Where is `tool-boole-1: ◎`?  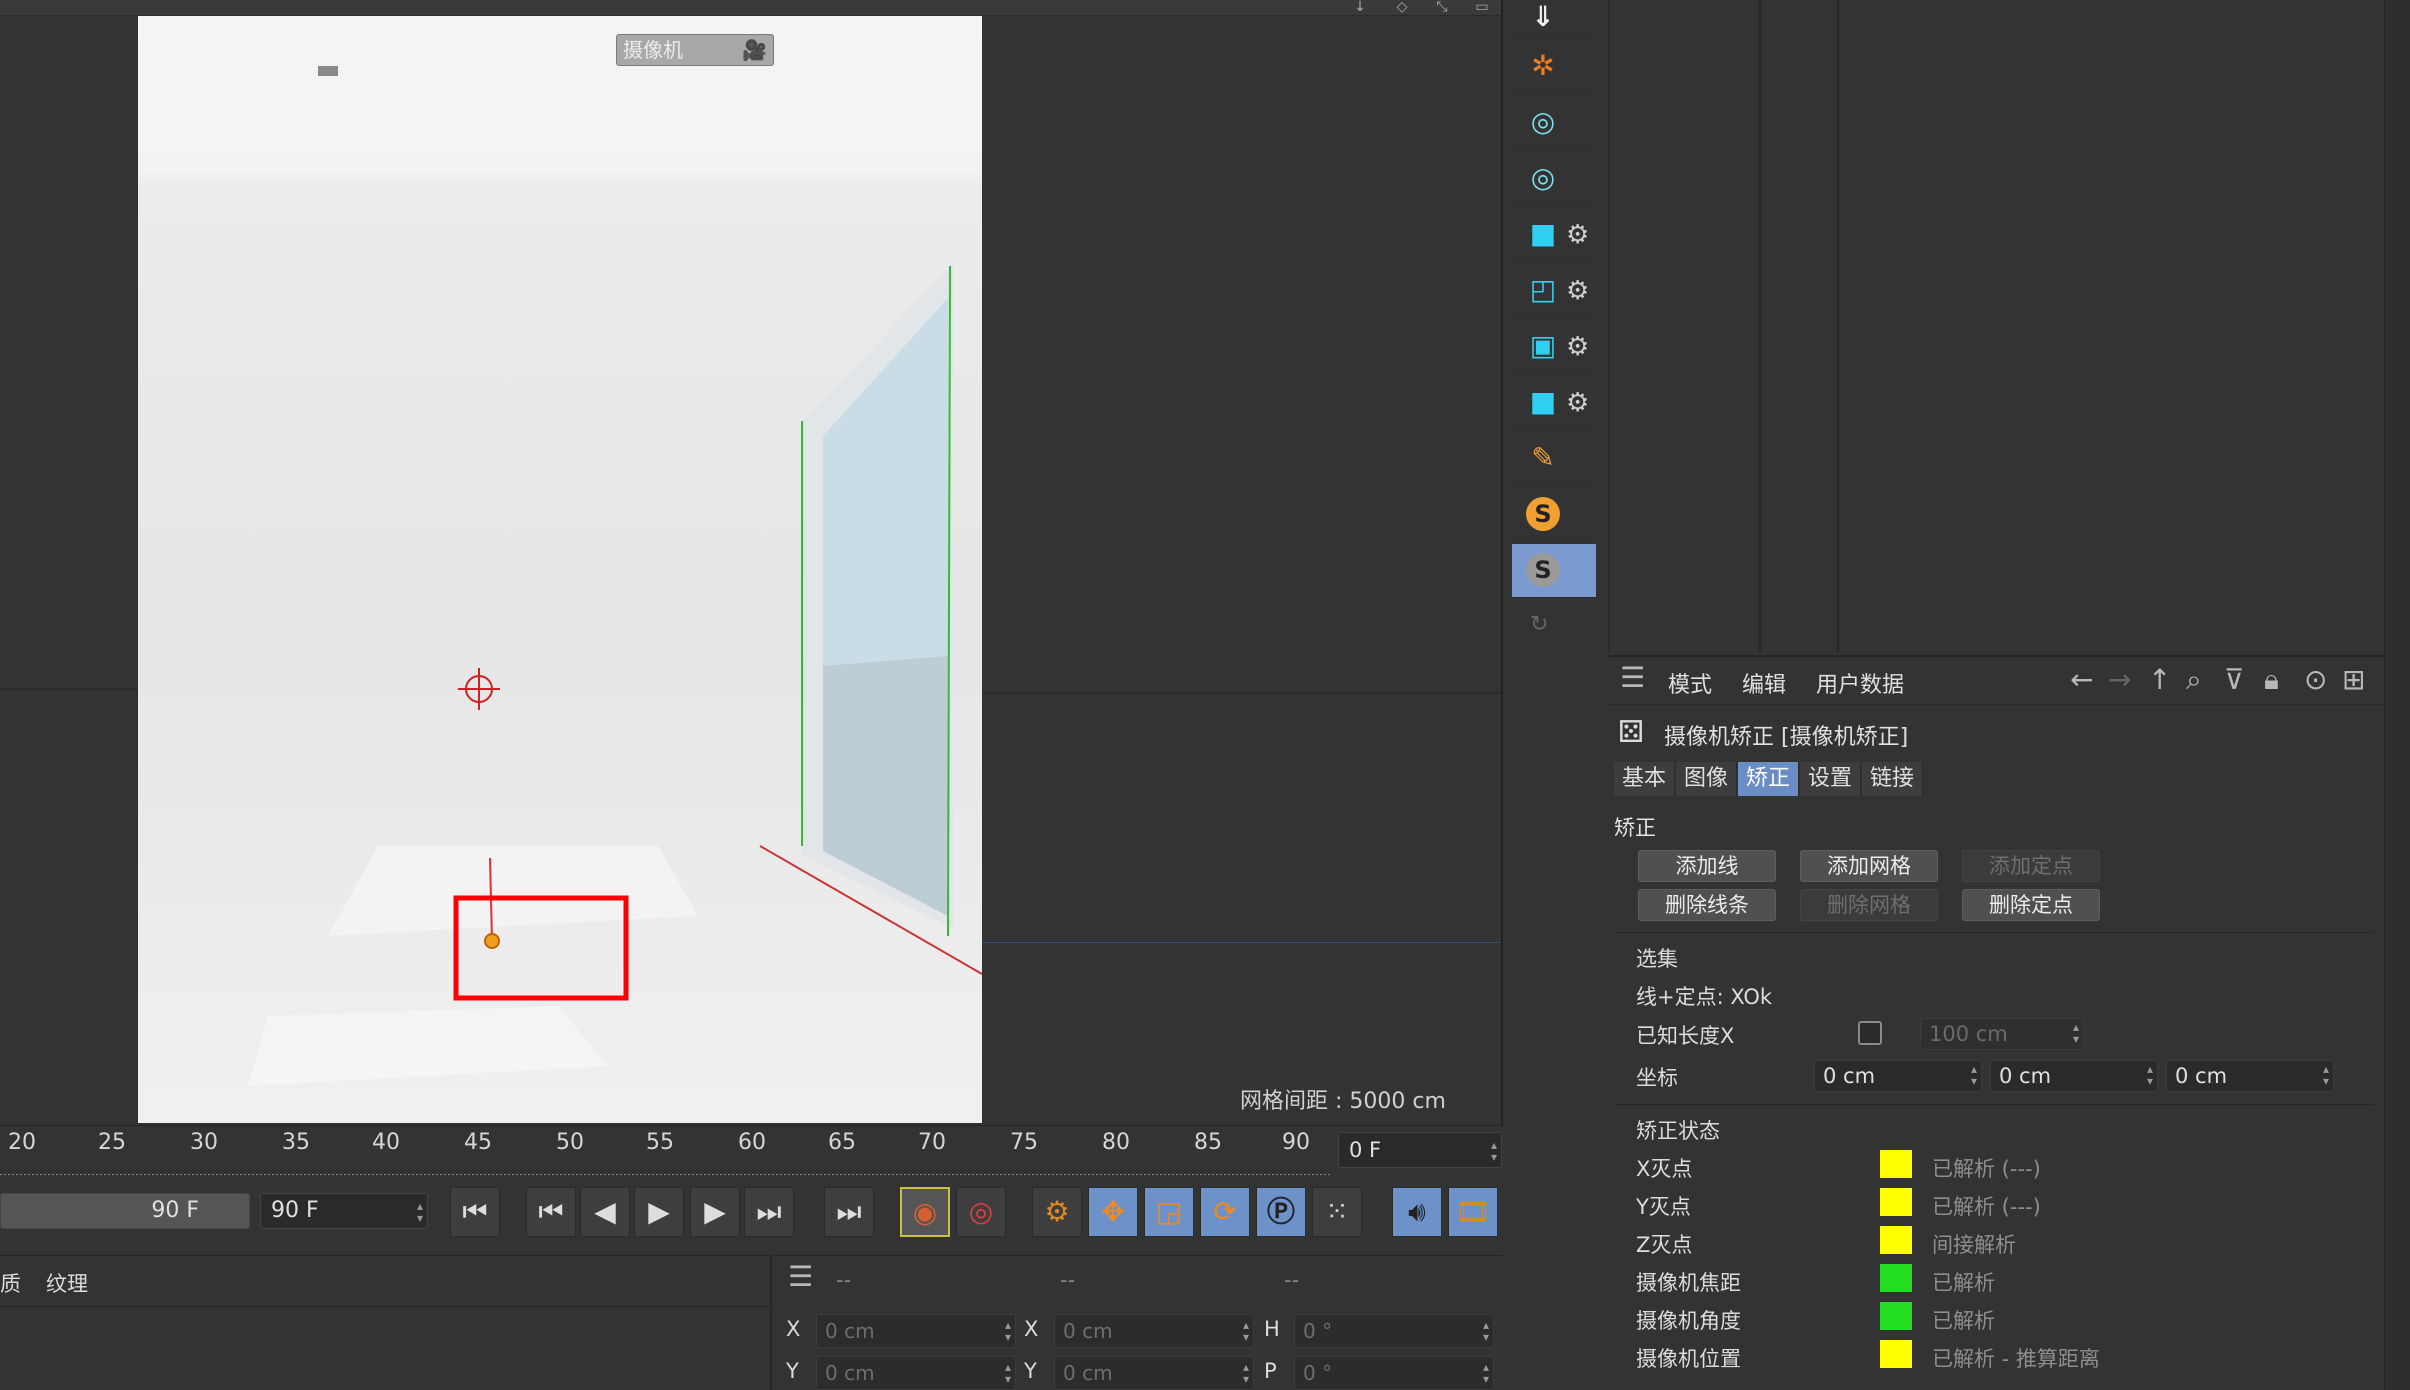
tool-boole-1: ◎ is located at coordinates (1554, 123).